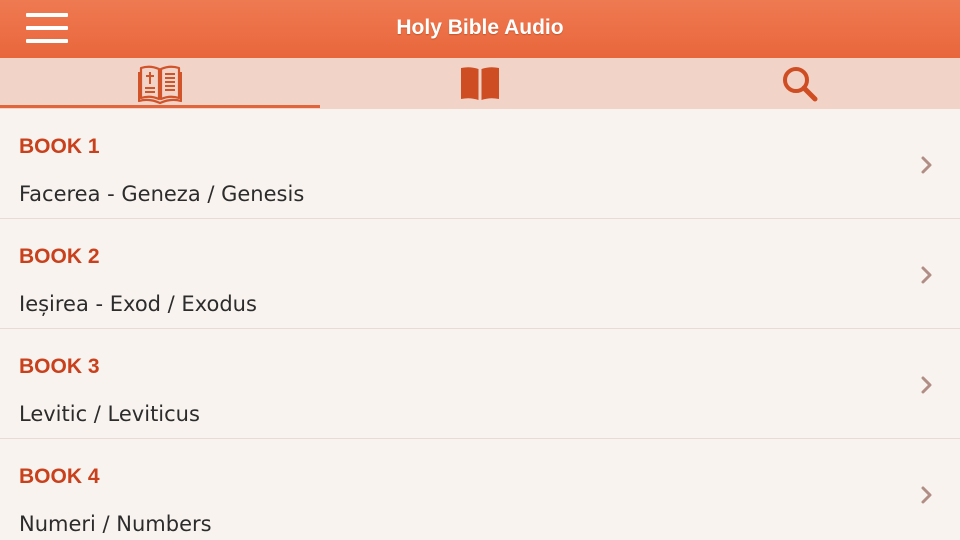 The image size is (960, 540). I want to click on app-header: Holy Bible Audio, so click(480, 29).